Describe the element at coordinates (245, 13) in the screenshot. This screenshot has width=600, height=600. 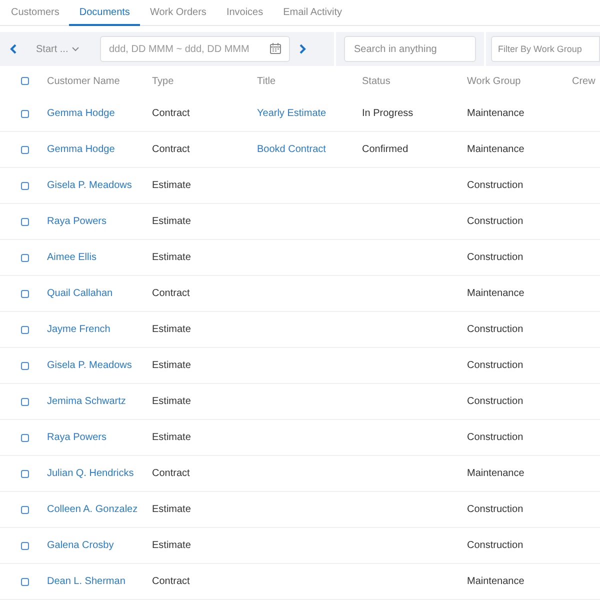
I see `tab: Invoices` at that location.